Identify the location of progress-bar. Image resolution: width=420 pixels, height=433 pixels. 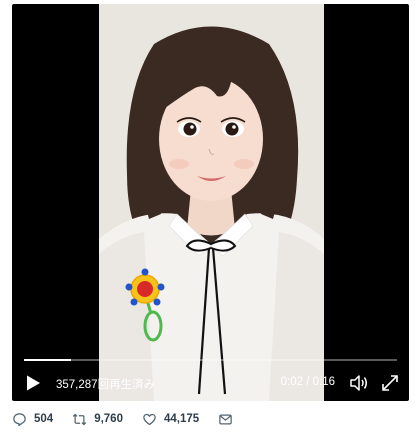
(210, 360).